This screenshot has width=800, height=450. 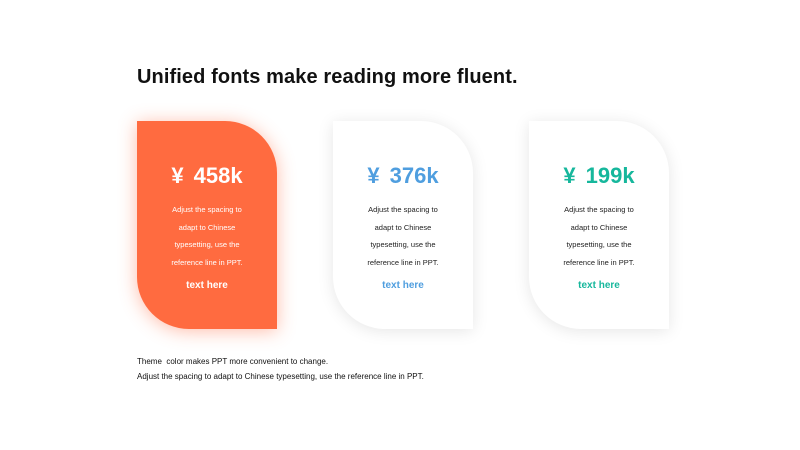 I want to click on price-value: ¥458k, so click(x=207, y=176).